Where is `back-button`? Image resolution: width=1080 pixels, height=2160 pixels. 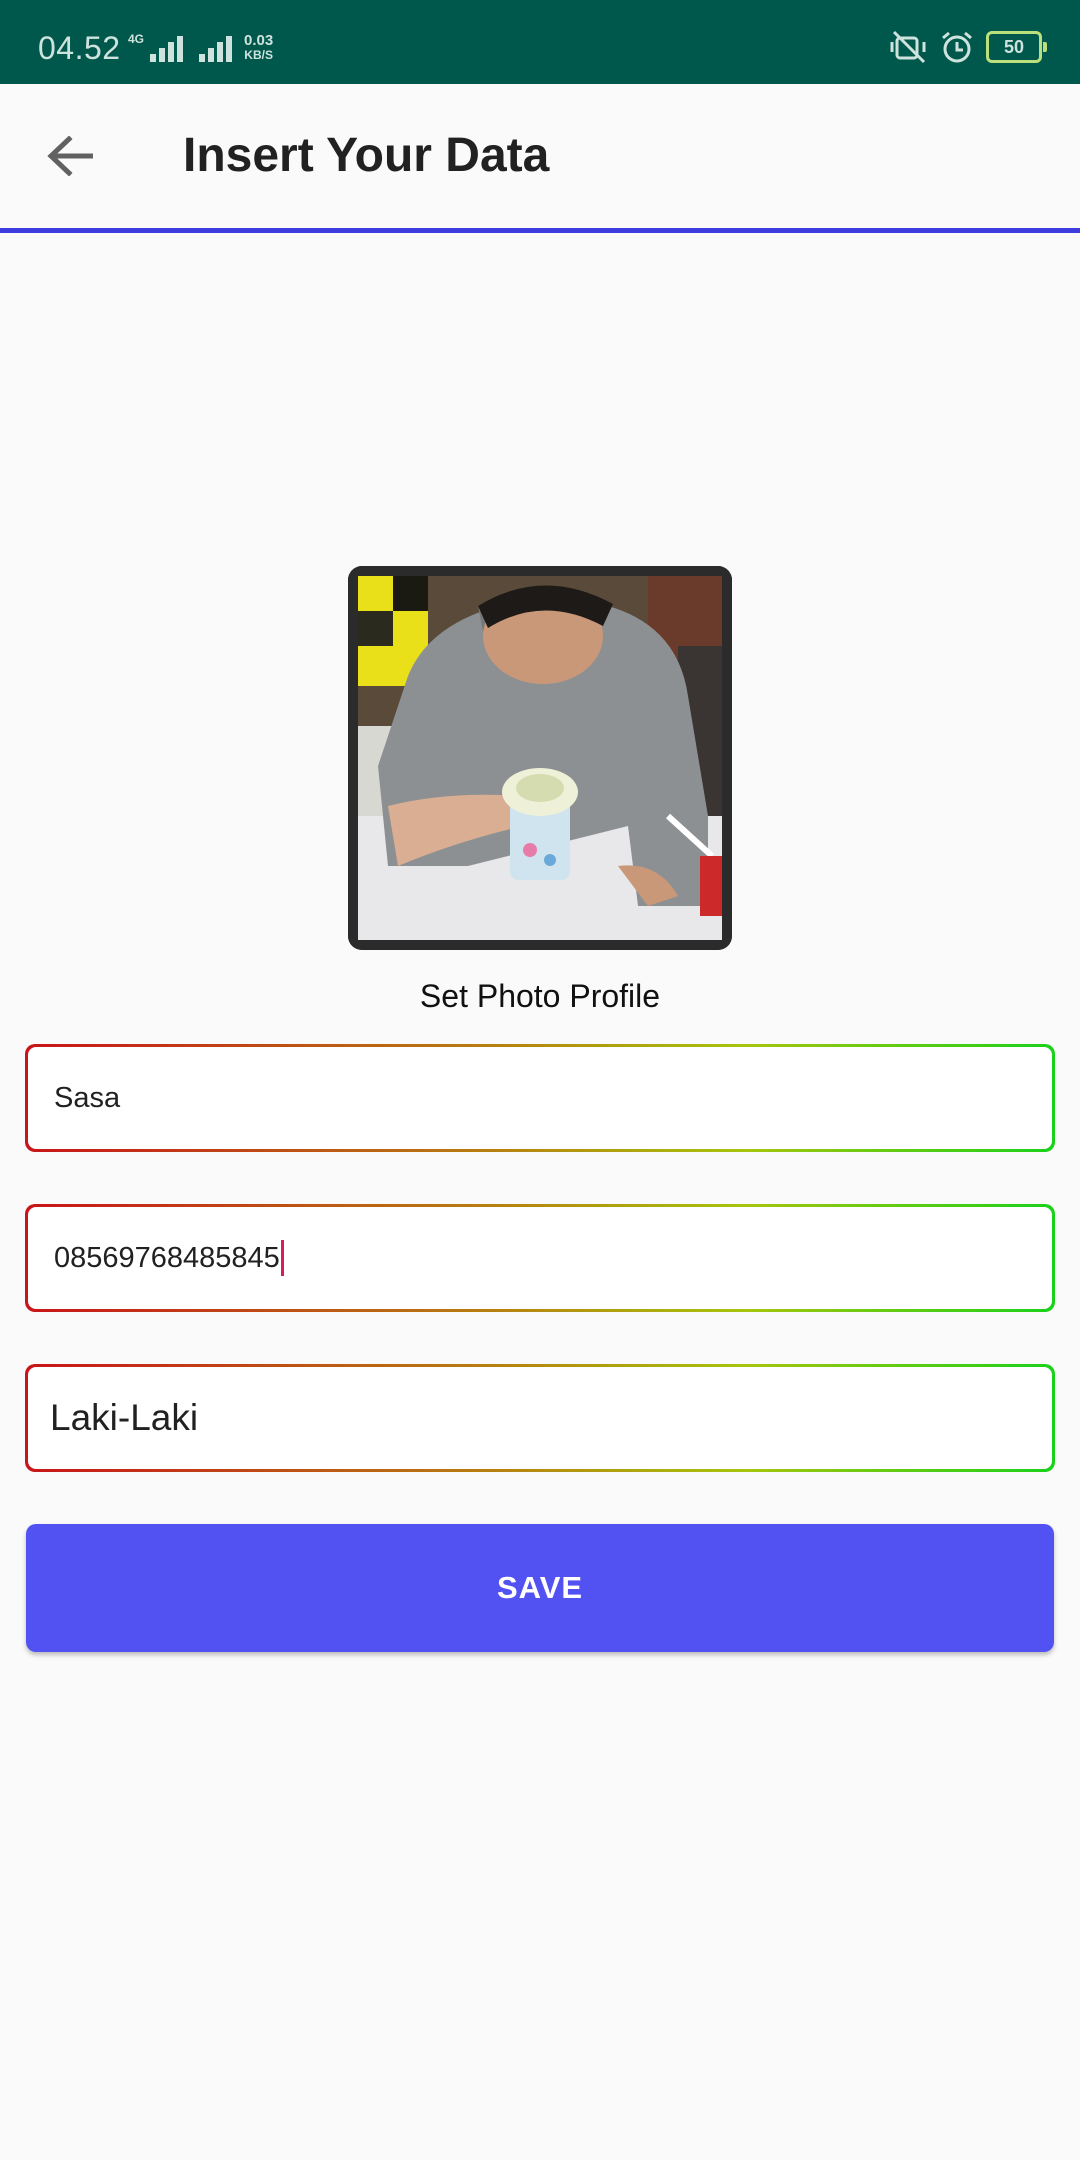
back-button is located at coordinates (70, 156).